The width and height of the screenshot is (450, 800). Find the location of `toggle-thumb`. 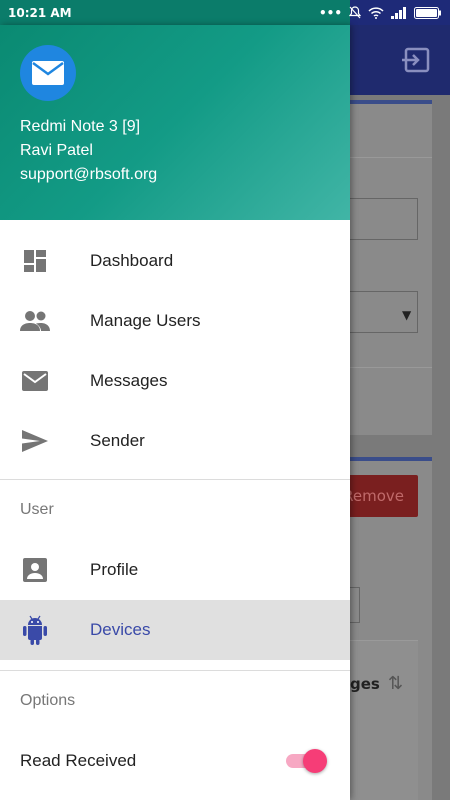

toggle-thumb is located at coordinates (315, 761).